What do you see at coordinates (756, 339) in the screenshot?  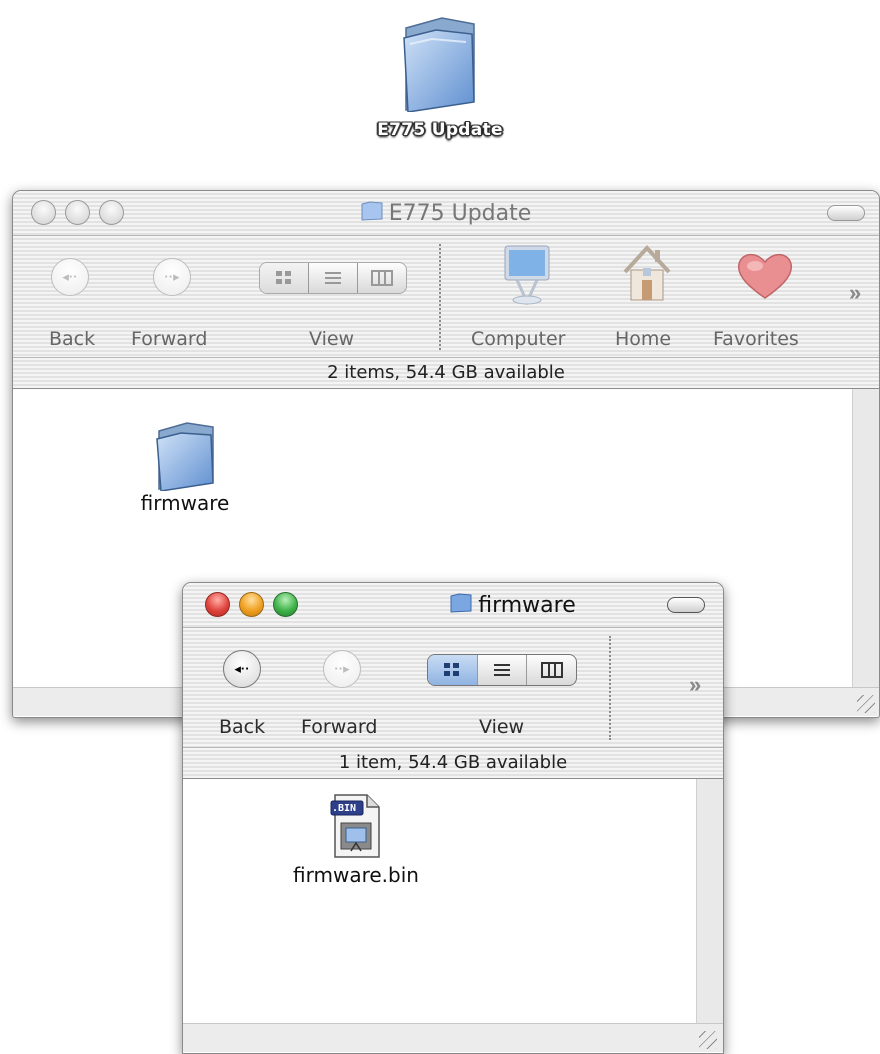 I see `favorites-label: Favorites` at bounding box center [756, 339].